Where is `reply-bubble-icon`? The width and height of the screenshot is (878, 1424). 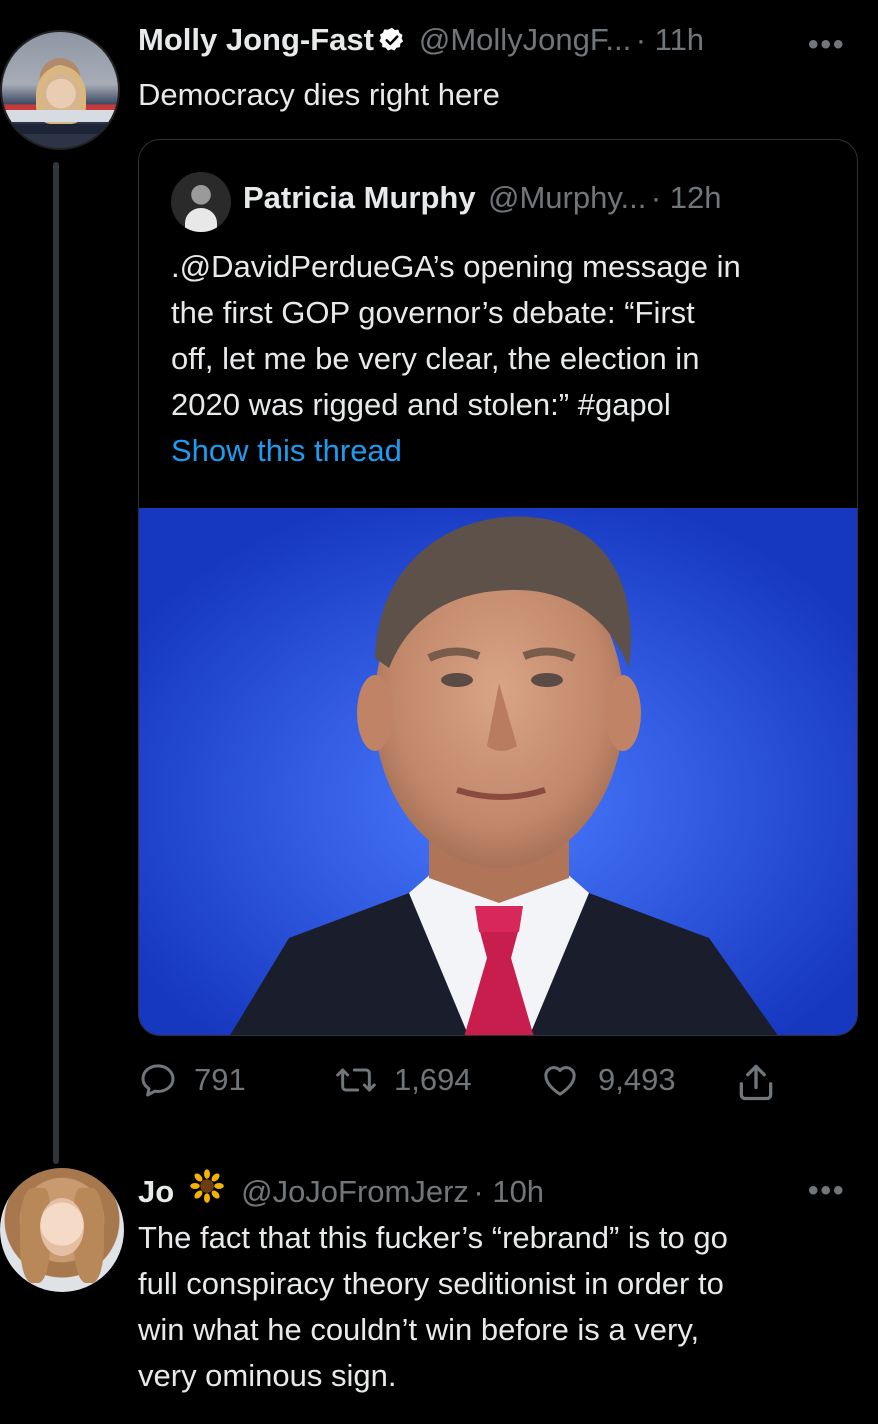
reply-bubble-icon is located at coordinates (158, 1080).